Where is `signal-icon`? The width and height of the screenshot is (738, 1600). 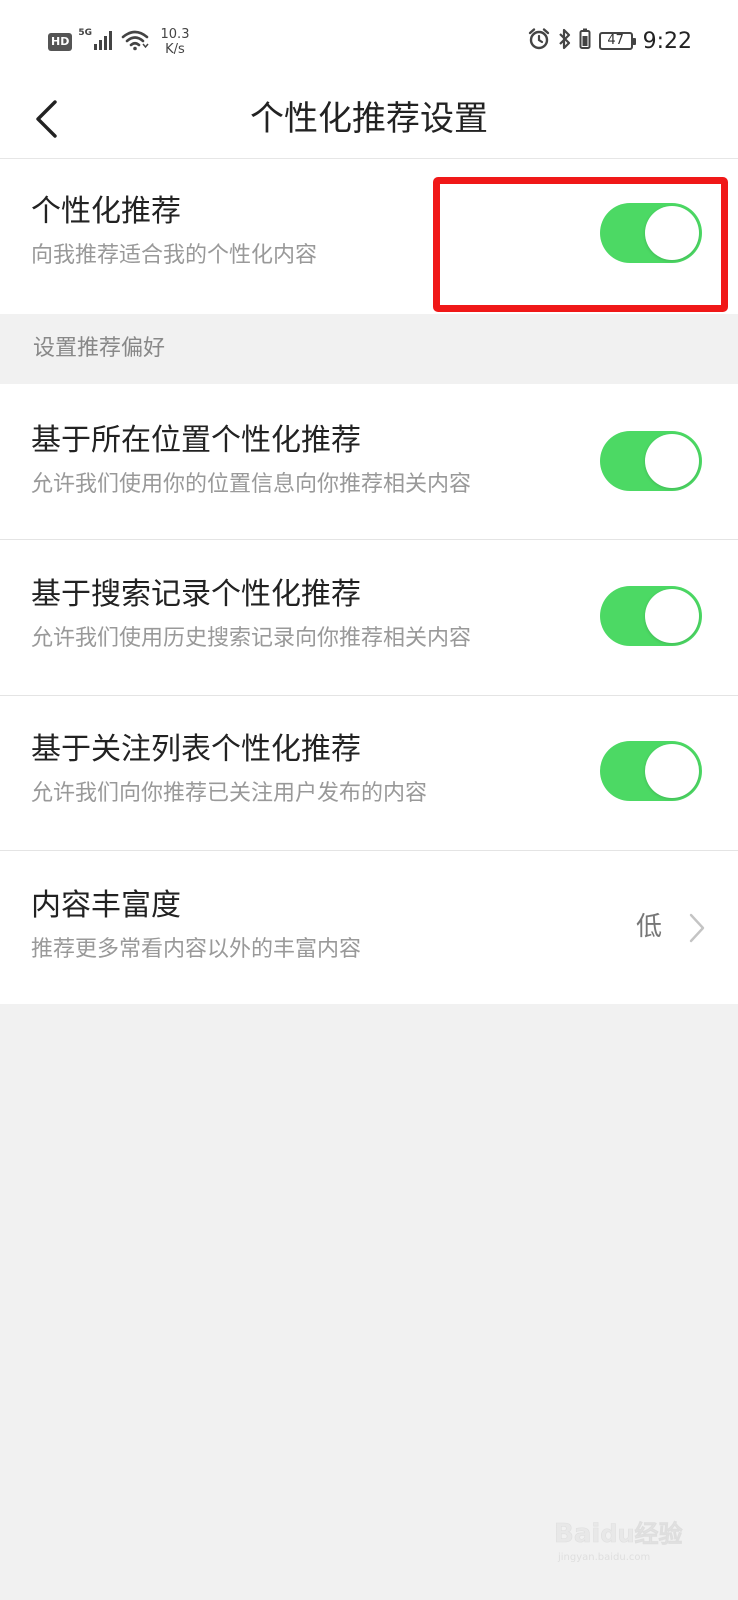 signal-icon is located at coordinates (104, 42).